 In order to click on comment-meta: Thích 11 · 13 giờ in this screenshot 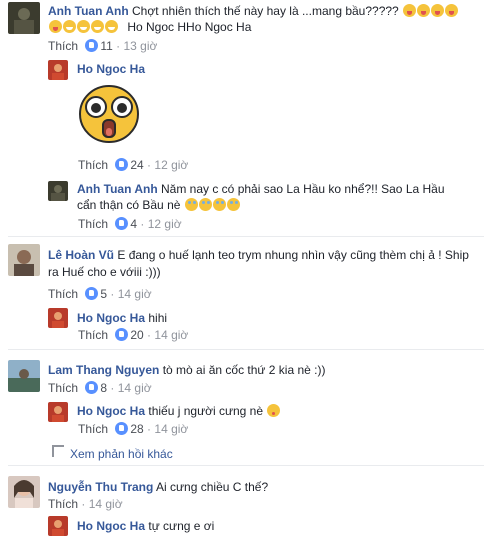, I will do `click(103, 46)`.